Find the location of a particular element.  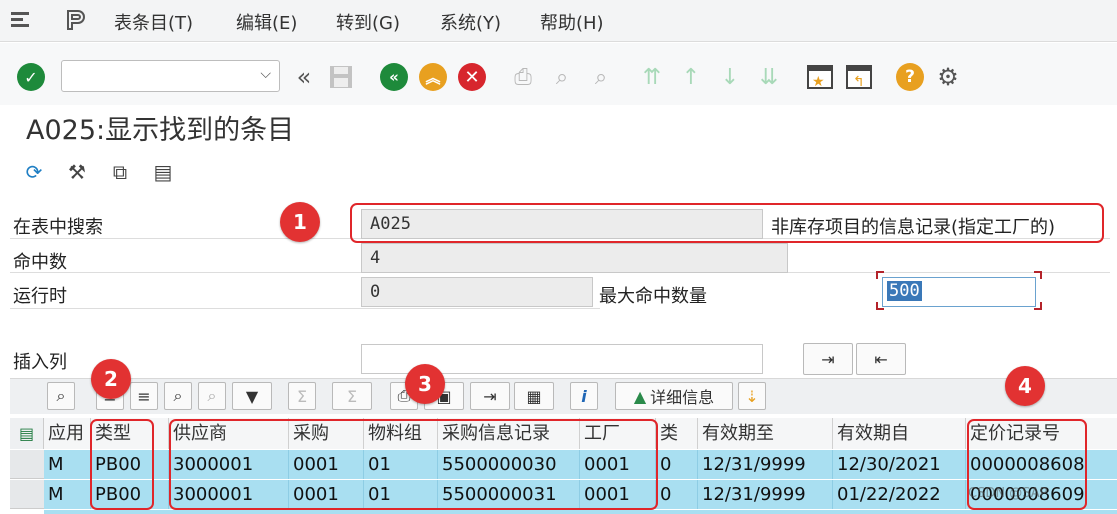

command-field: ⌵ is located at coordinates (170, 76).